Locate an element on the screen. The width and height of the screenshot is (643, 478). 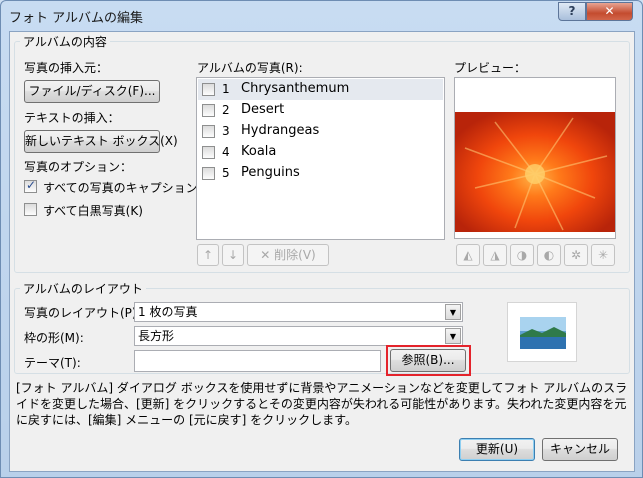
contrast-down-icon: ◐ is located at coordinates (549, 255).